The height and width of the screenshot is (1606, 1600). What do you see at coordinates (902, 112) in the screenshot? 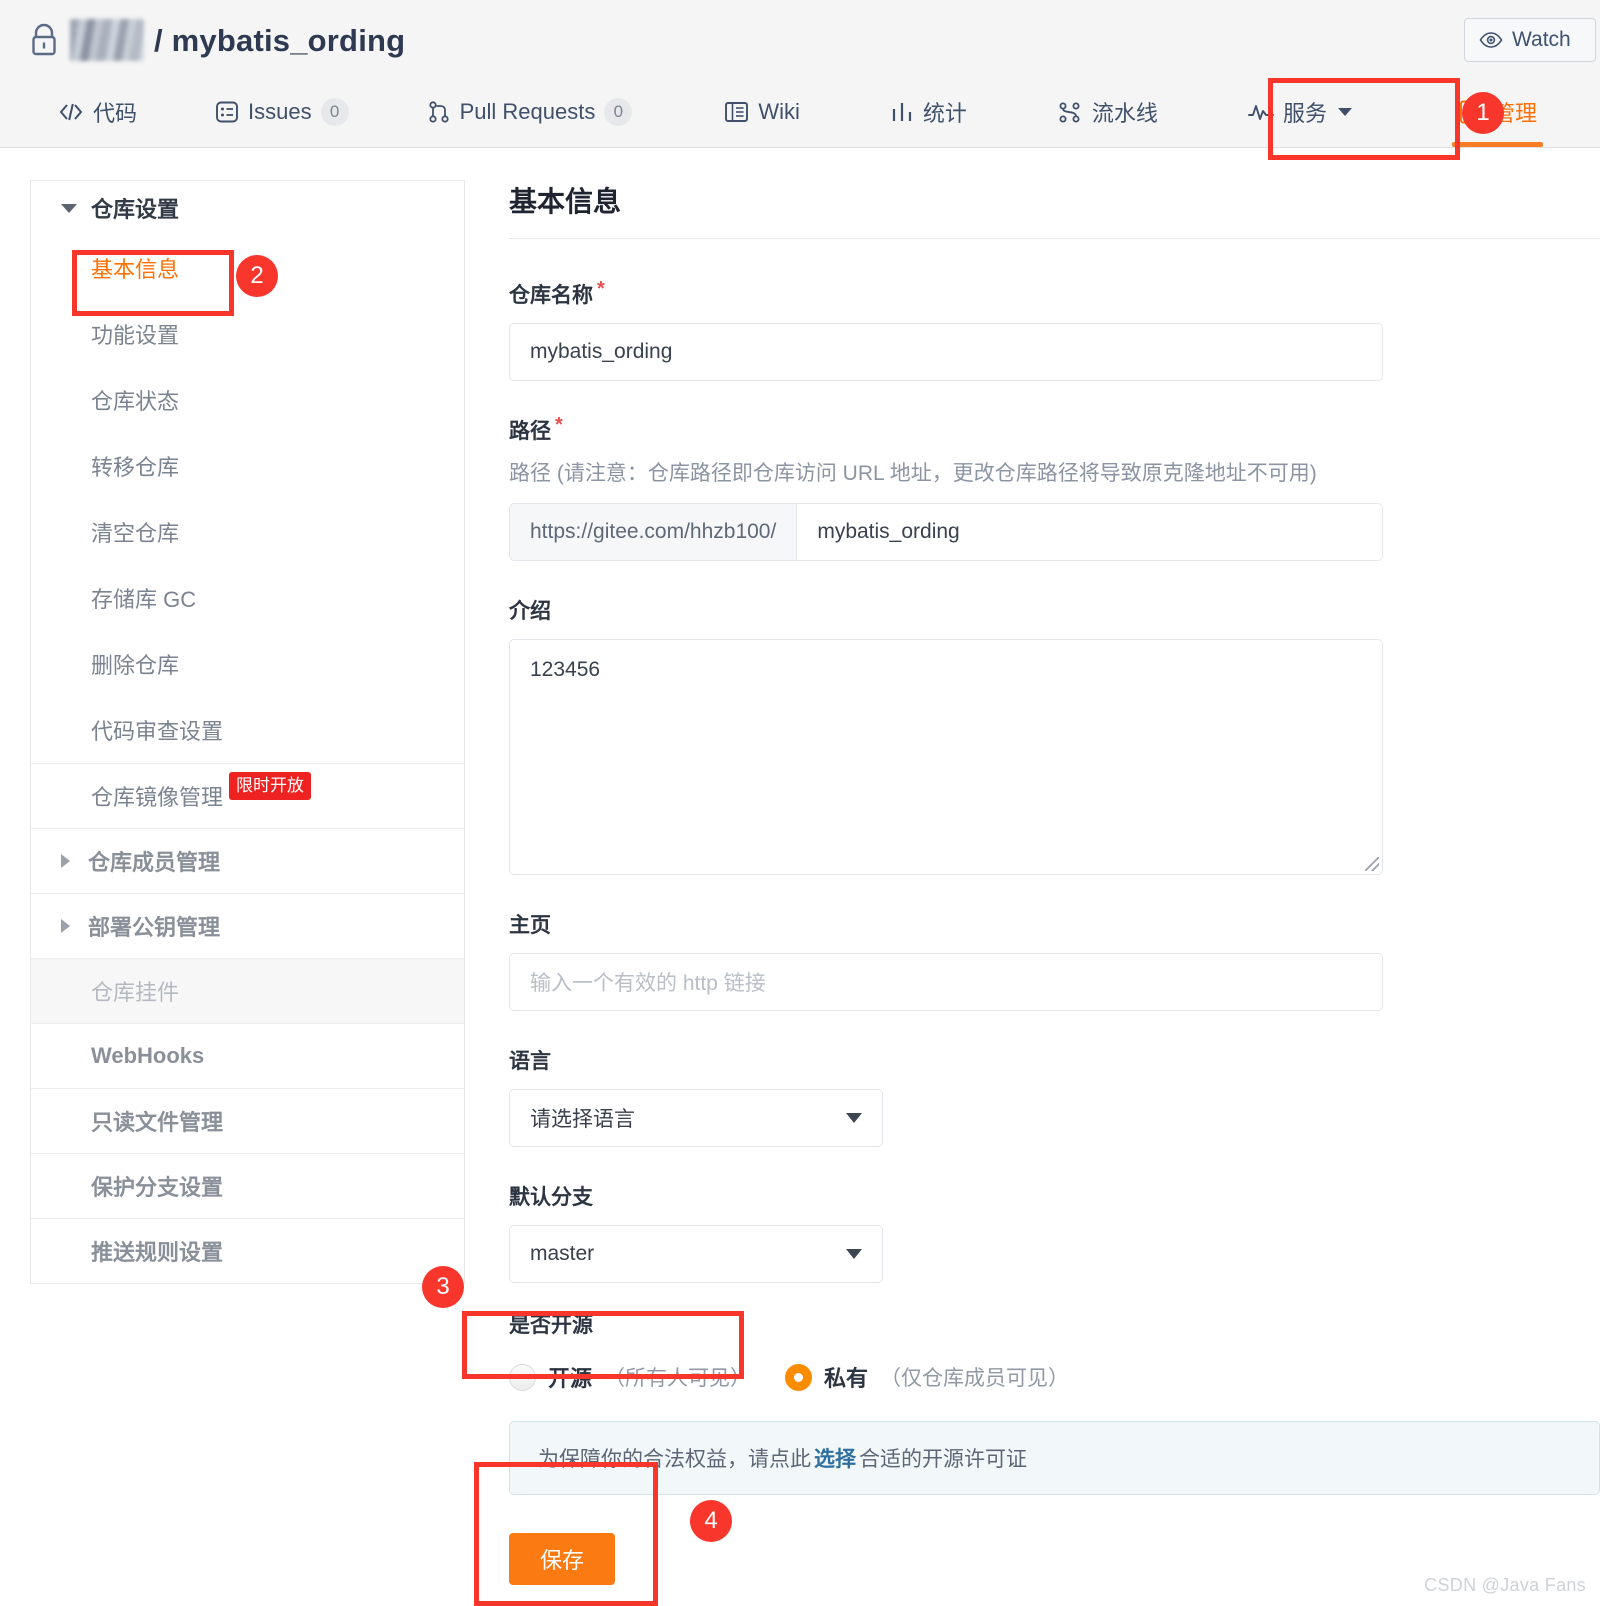
I see `chart-icon` at bounding box center [902, 112].